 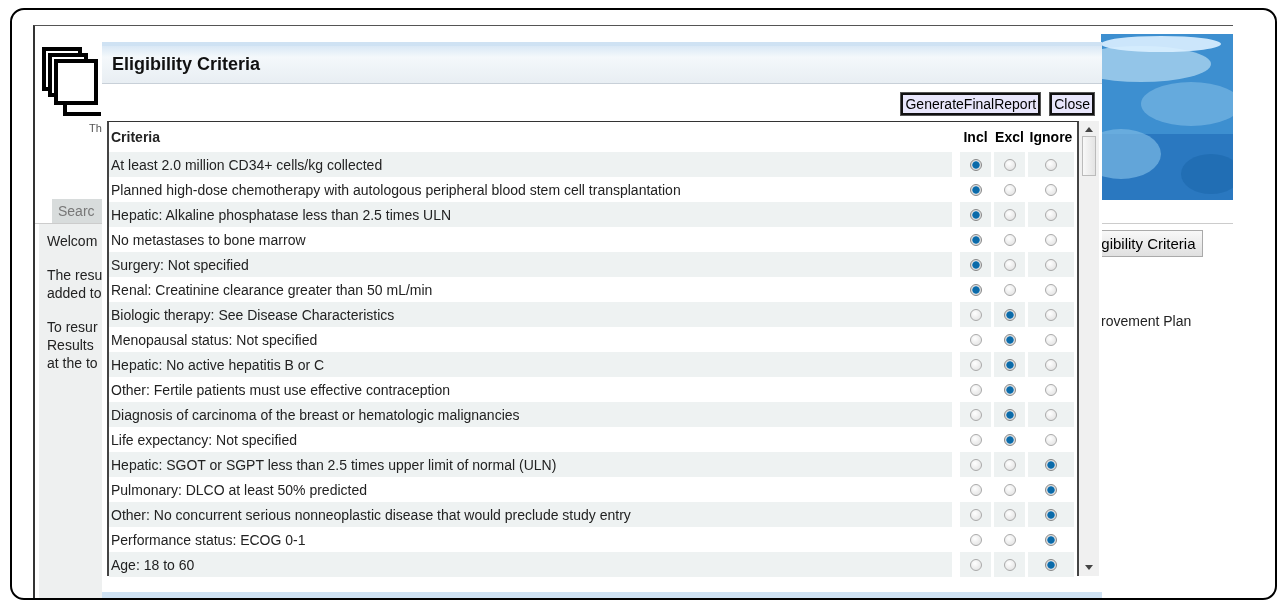 I want to click on criterion-text: Life expectancy: Not specified, so click(x=204, y=440).